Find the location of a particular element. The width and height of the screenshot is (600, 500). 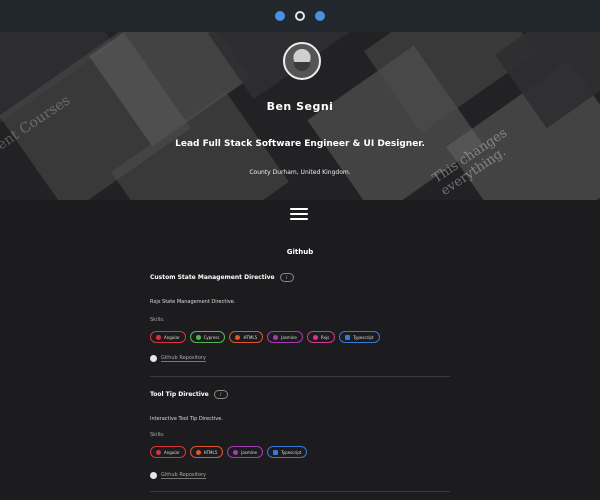

tag-cypress: Cypress is located at coordinates (207, 337).